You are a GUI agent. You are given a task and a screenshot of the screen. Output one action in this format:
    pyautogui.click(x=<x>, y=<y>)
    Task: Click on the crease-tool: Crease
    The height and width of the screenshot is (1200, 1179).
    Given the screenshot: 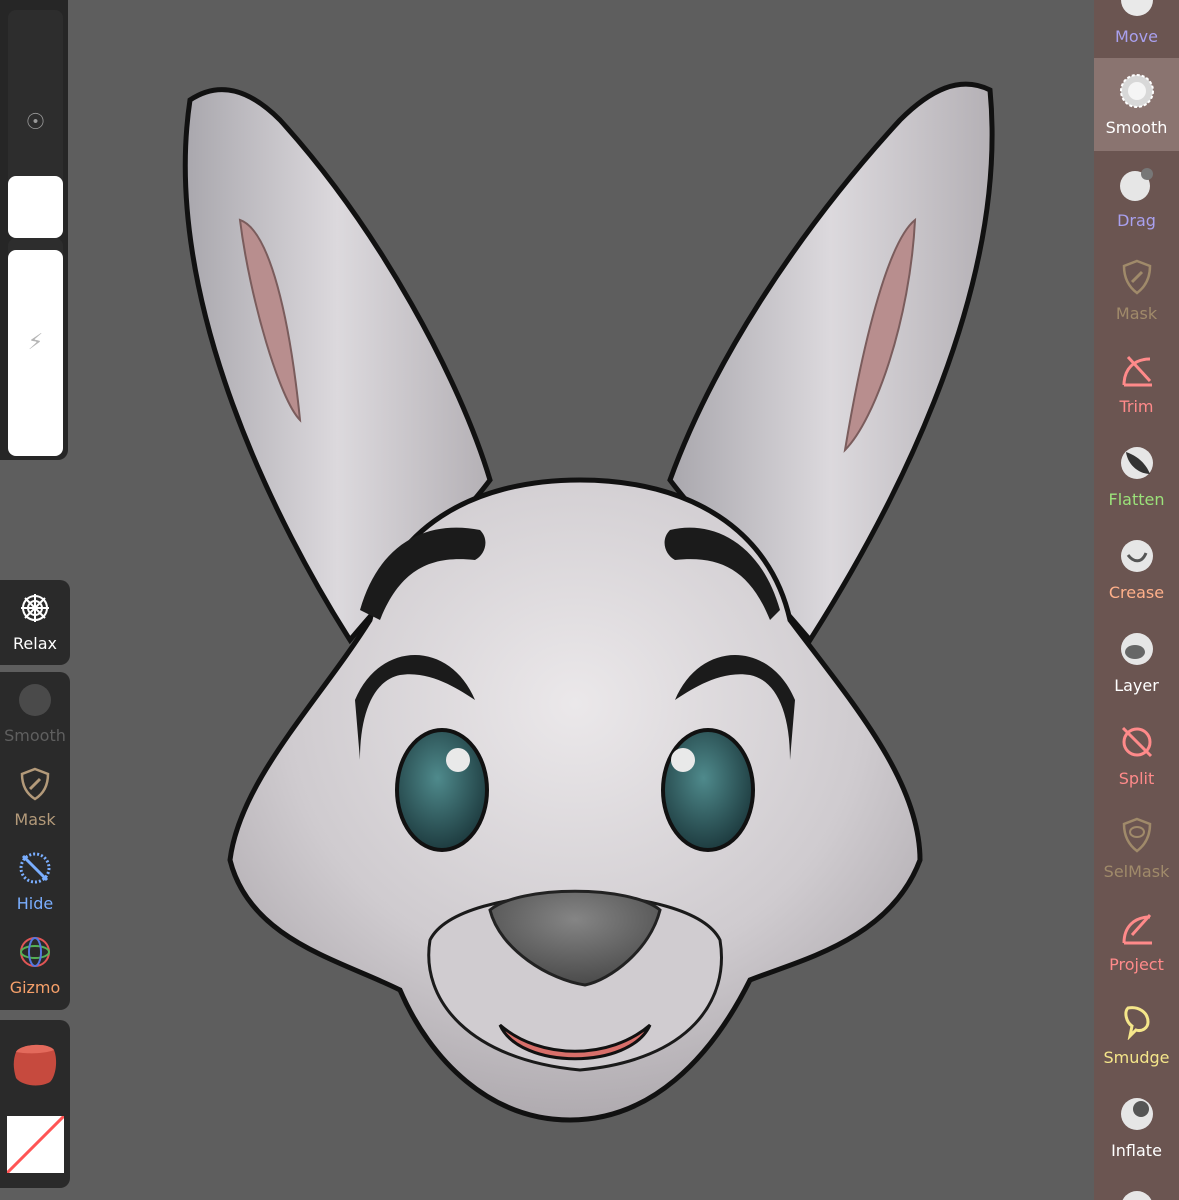 What is the action you would take?
    pyautogui.click(x=1136, y=569)
    